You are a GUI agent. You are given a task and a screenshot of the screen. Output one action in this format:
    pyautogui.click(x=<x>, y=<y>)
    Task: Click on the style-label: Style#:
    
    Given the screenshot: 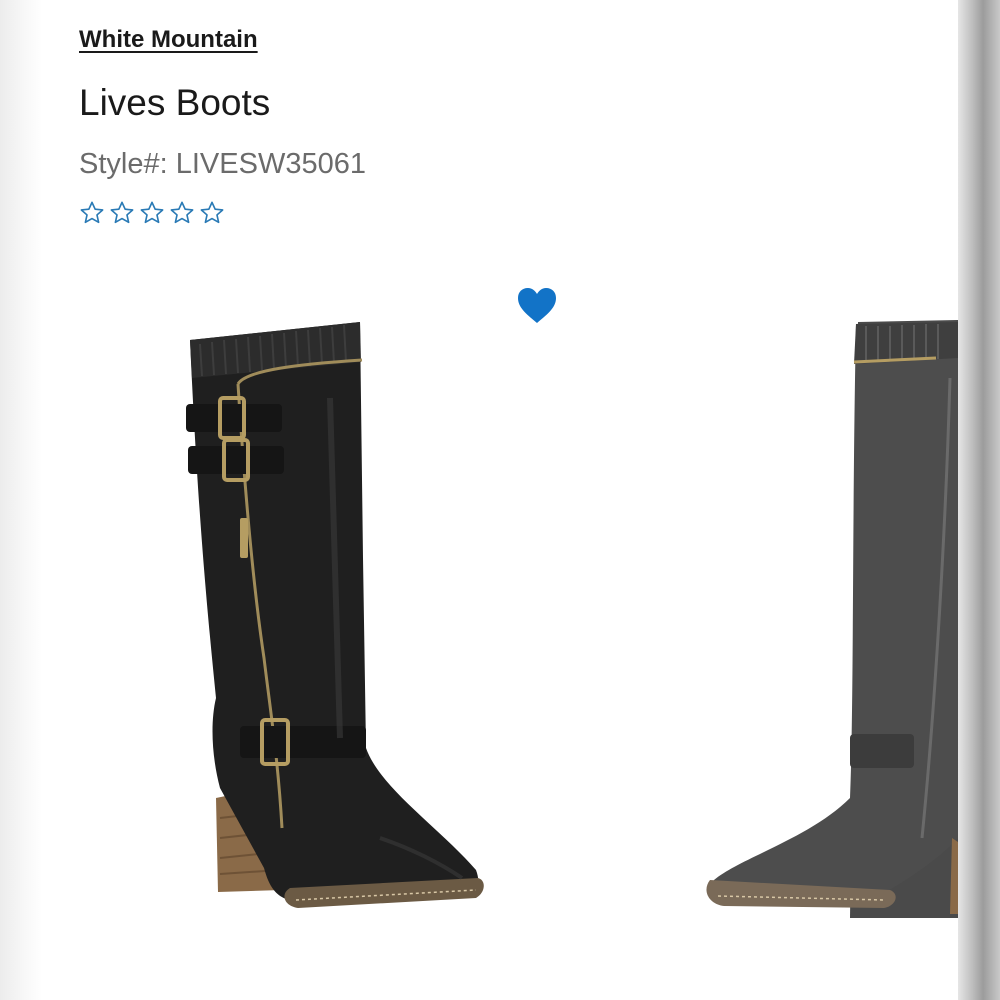 What is the action you would take?
    pyautogui.click(x=123, y=164)
    